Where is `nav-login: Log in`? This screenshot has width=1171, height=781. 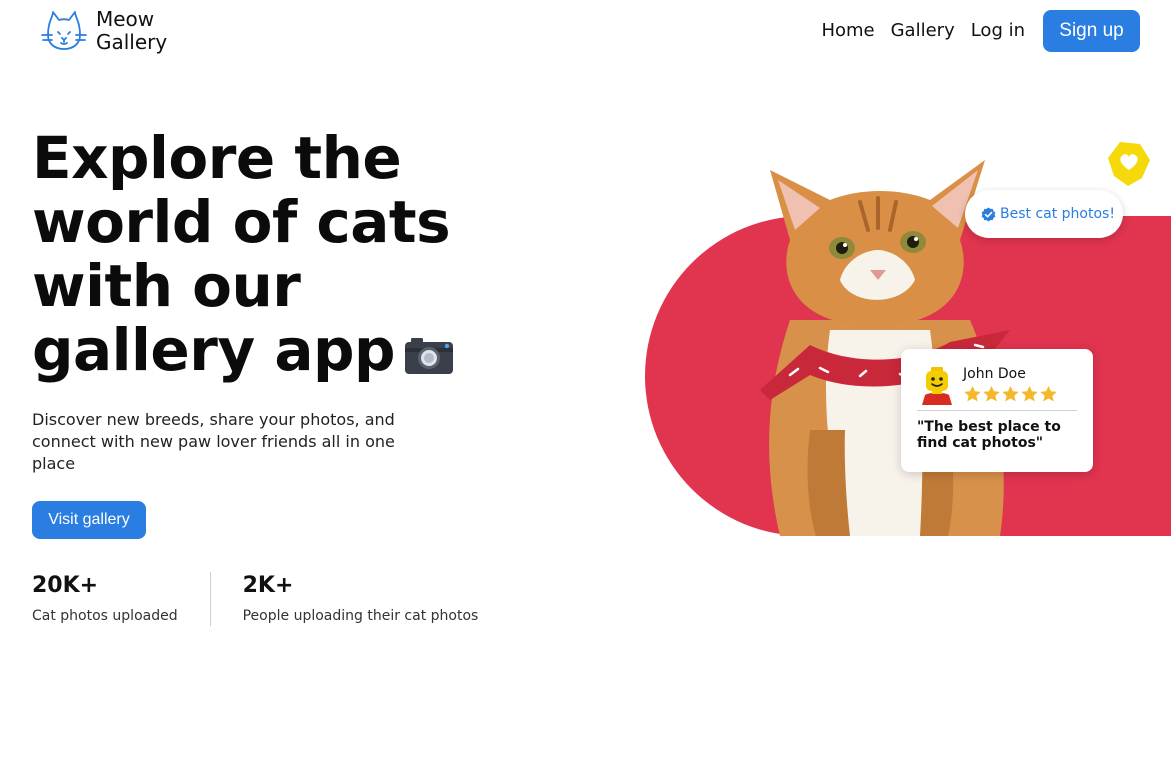
nav-login: Log in is located at coordinates (998, 31).